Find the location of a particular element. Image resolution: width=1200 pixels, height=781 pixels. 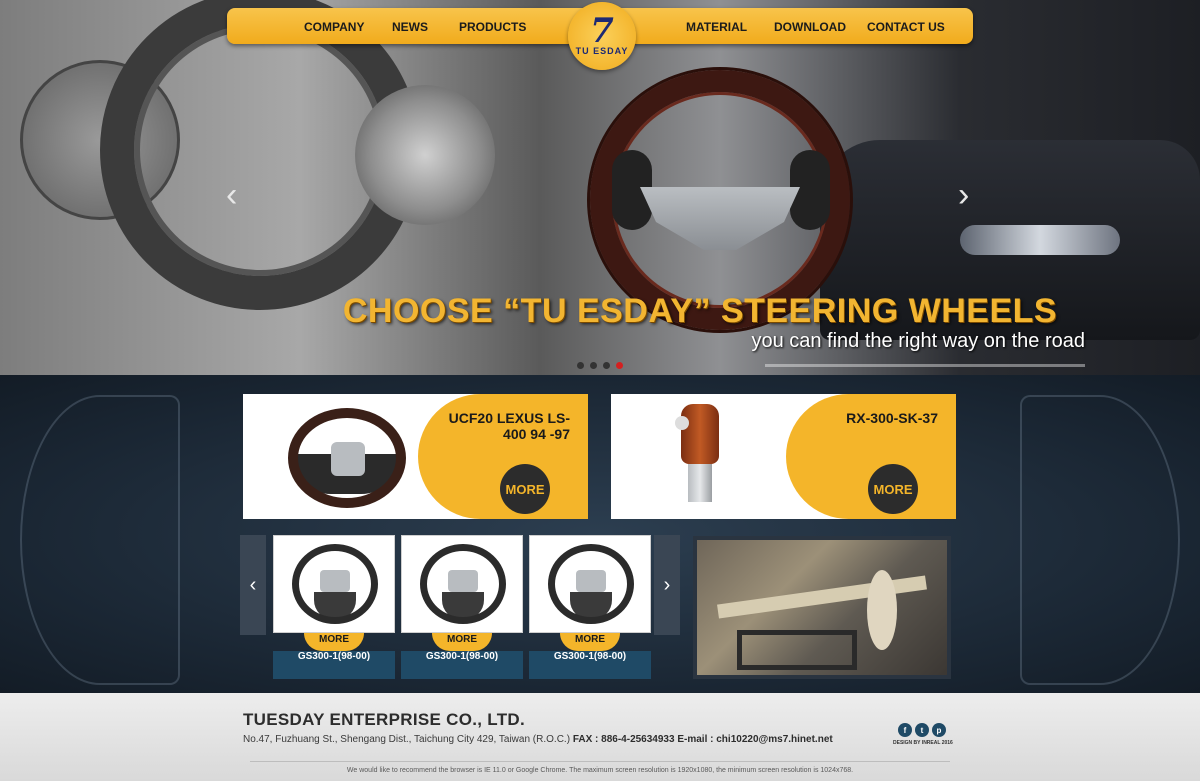

hero-subtitle: you can find the right way on the road is located at coordinates (918, 341).